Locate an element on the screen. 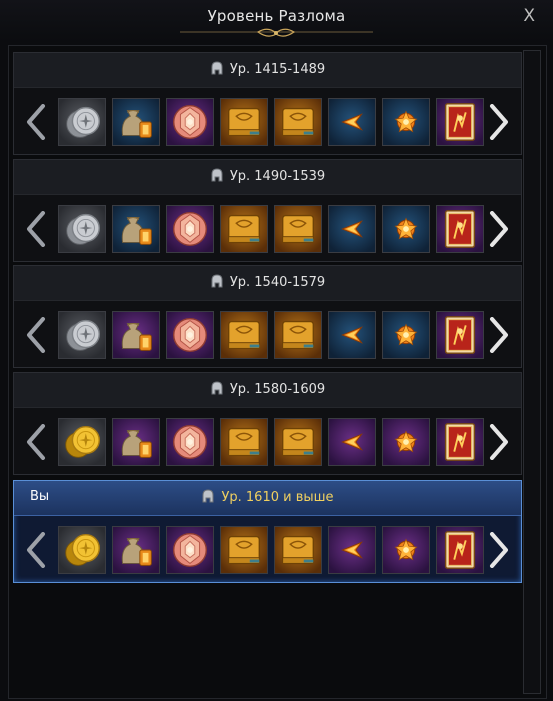  tier-level-range: Ур. 1580-1609 is located at coordinates (267, 389).